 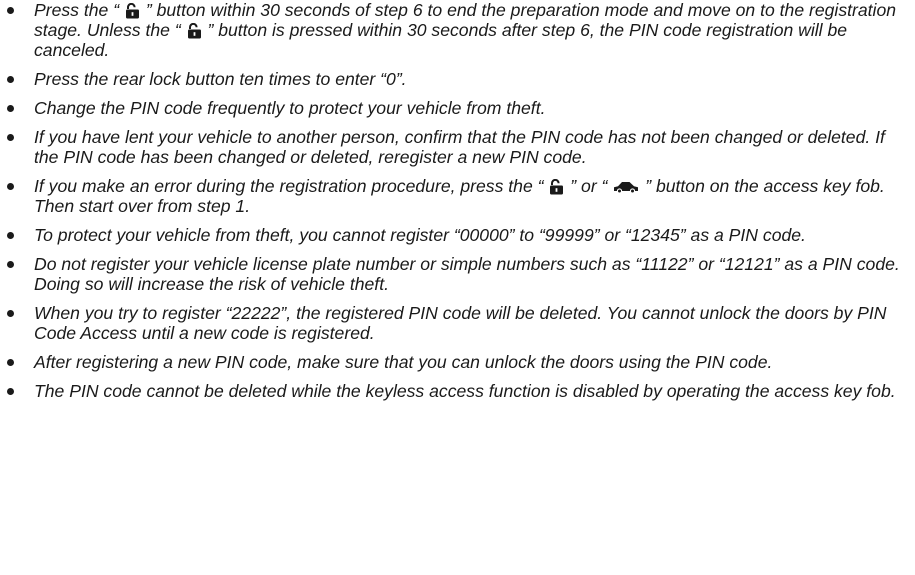 I want to click on note-text: ” or “, so click(x=589, y=186).